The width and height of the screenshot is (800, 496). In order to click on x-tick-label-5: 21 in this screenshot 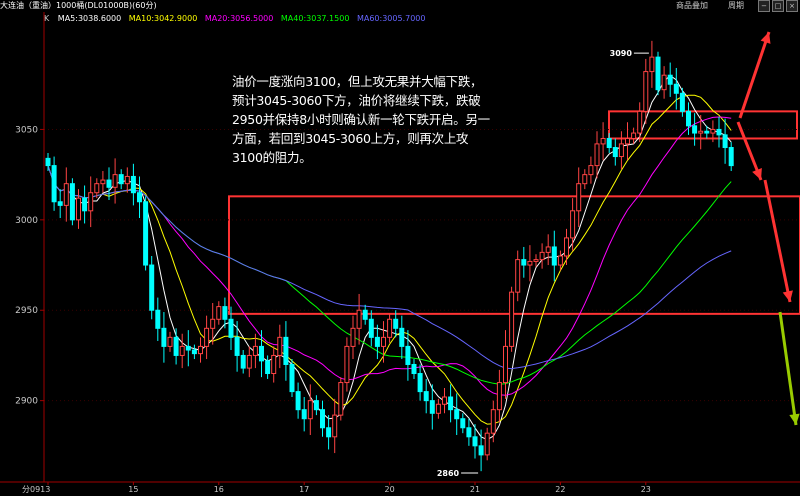, I will do `click(475, 489)`.